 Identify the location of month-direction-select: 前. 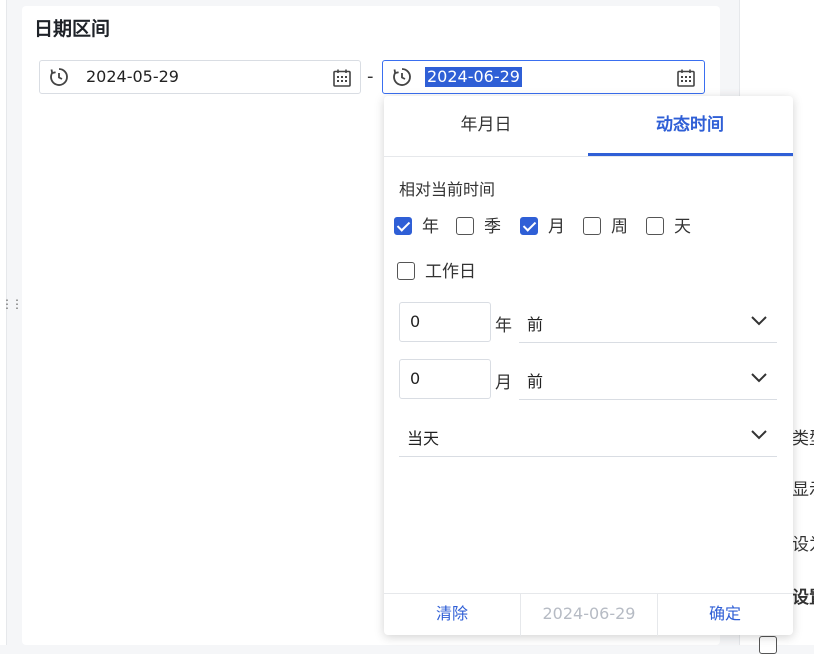
(648, 379).